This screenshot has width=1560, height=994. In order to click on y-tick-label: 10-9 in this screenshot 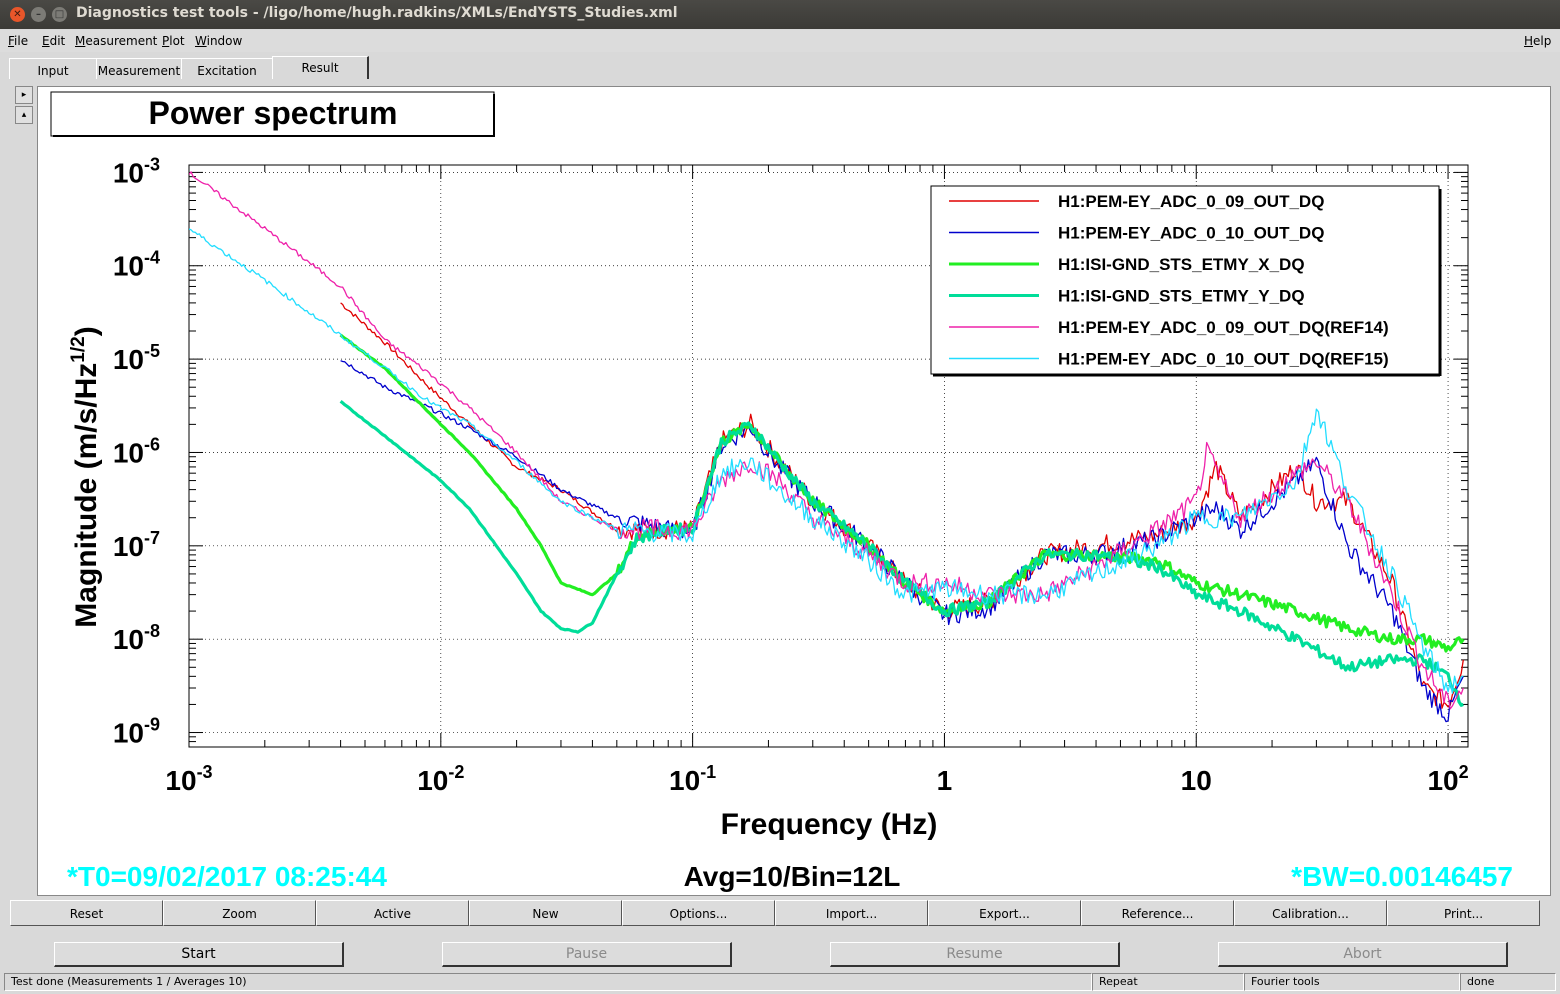, I will do `click(136, 732)`.